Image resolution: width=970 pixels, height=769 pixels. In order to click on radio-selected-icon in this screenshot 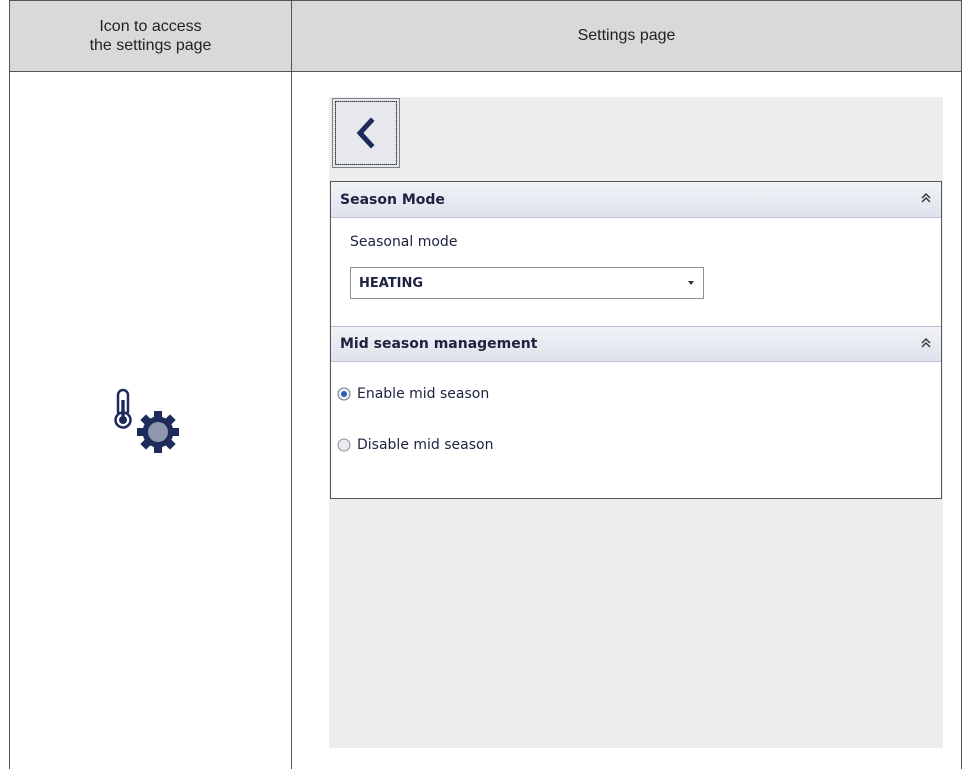, I will do `click(344, 394)`.